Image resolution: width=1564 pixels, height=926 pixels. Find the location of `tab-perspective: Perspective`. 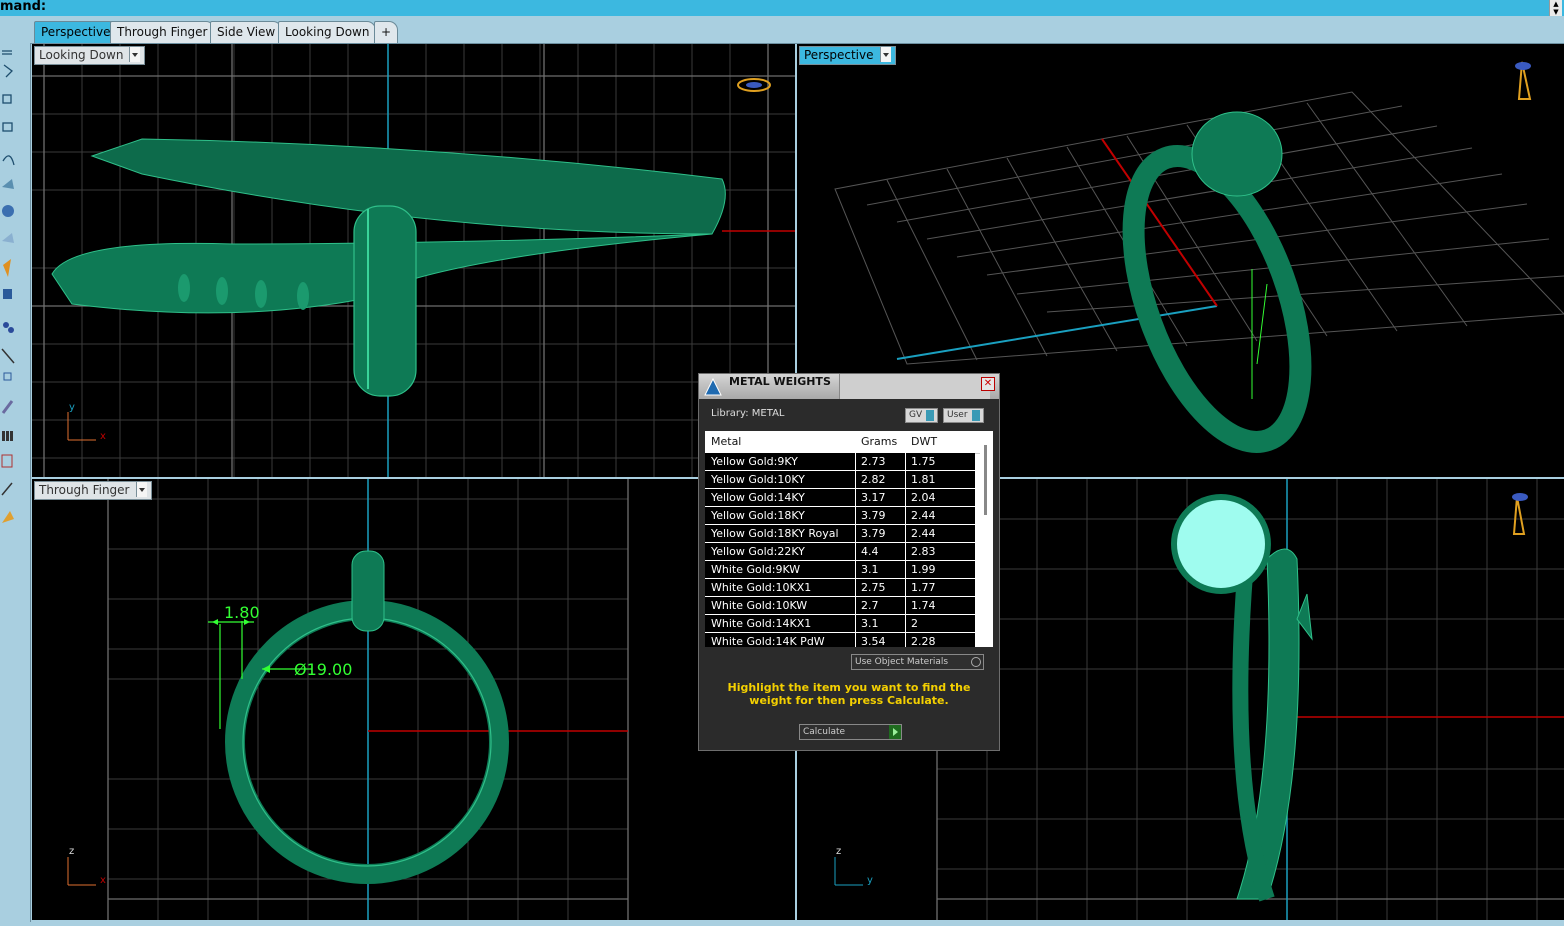

tab-perspective: Perspective is located at coordinates (76, 32).